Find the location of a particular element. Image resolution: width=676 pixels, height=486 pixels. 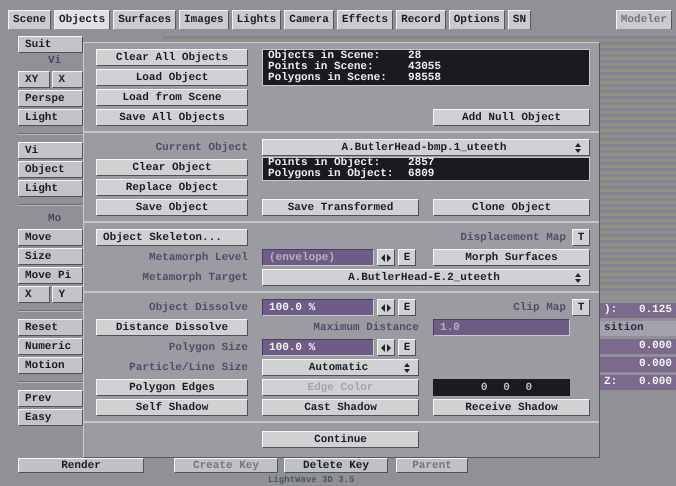

shadow-button: Cast Shadow is located at coordinates (340, 407).